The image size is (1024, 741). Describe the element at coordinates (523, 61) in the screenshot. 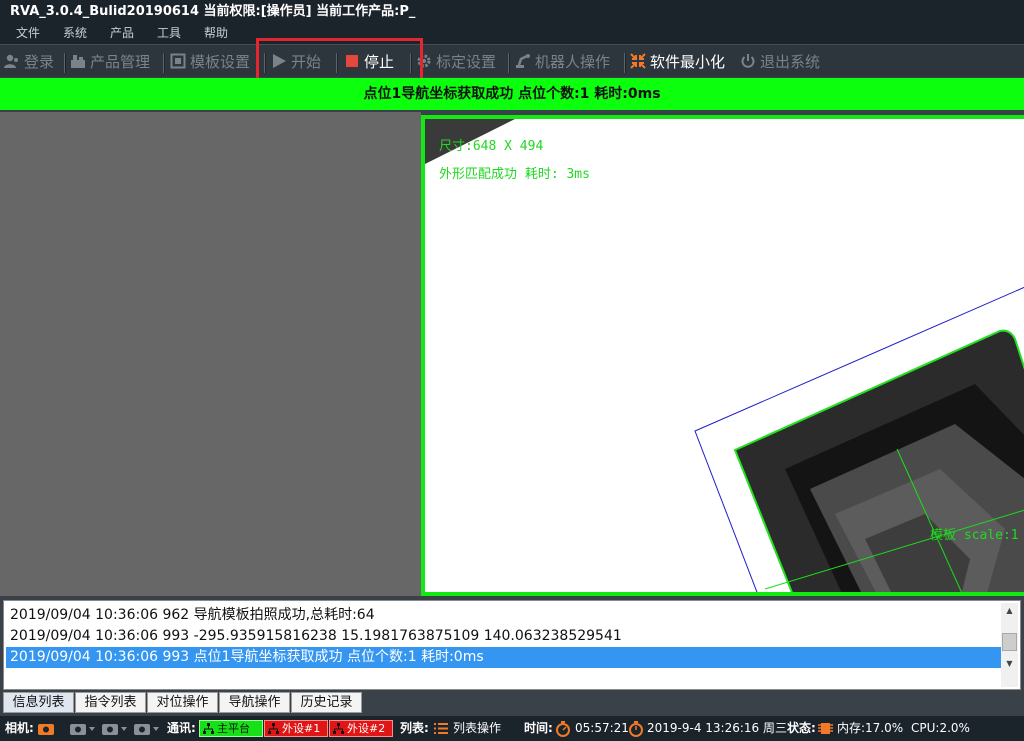

I see `robot-arm-icon` at that location.